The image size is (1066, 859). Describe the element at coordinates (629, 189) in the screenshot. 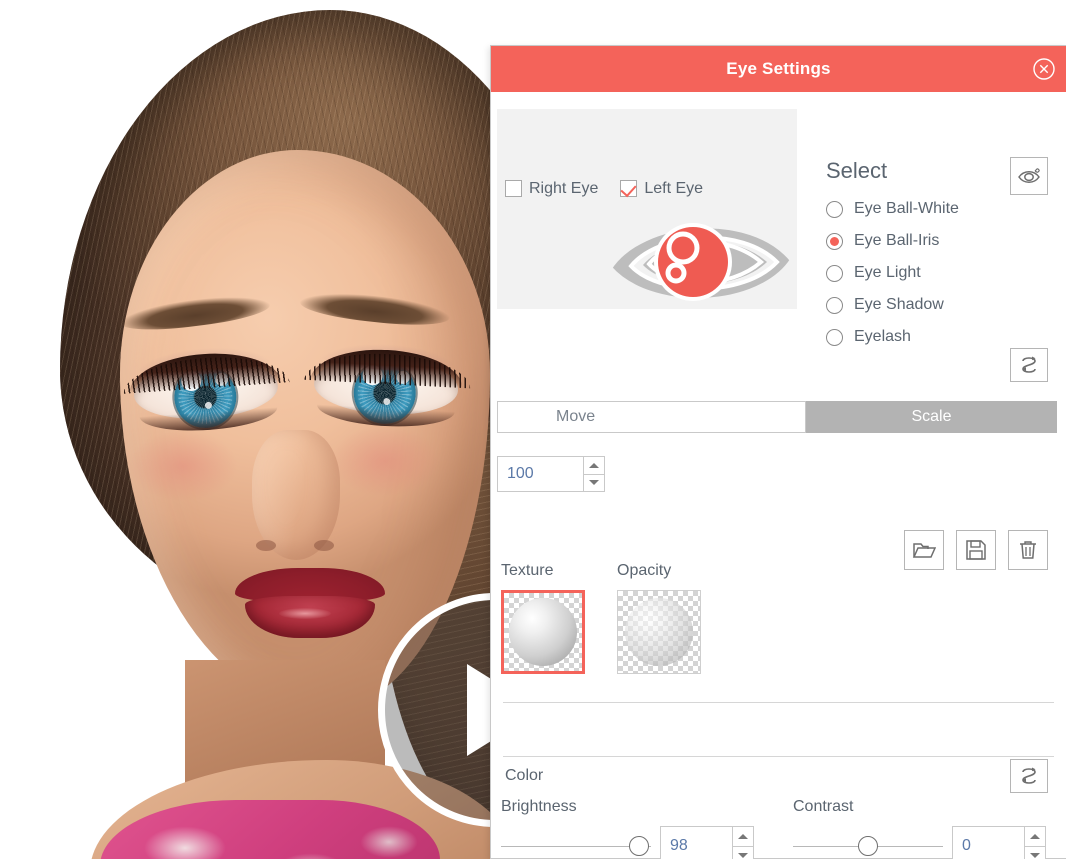

I see `left-eye-checkbox` at that location.